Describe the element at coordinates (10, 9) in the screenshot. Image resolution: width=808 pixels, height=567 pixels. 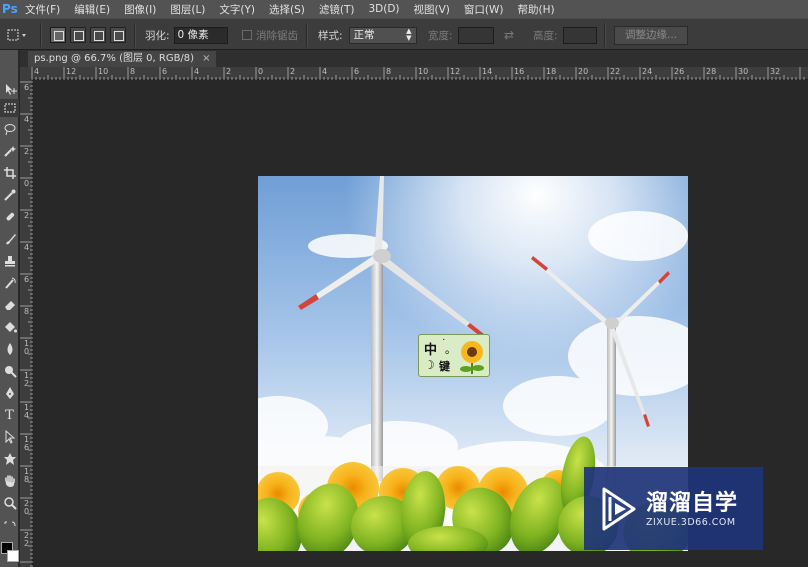
I see `app-logo: Ps` at that location.